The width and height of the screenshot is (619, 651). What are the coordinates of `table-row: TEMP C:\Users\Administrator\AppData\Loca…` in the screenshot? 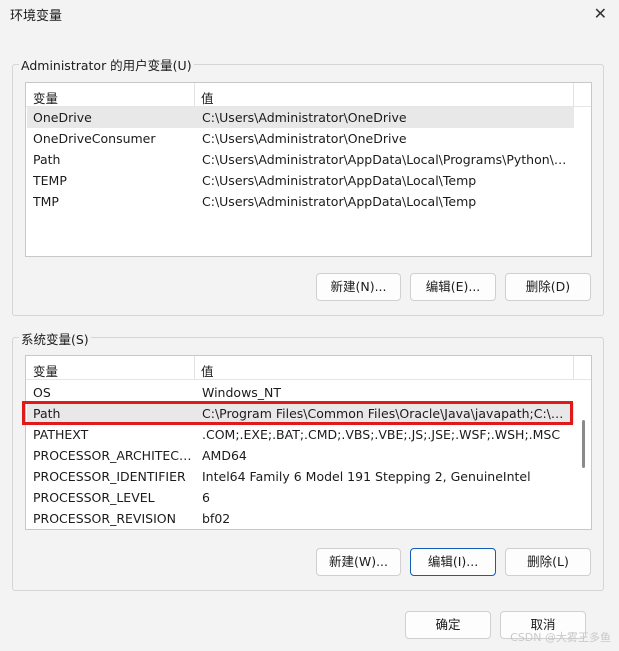 It's located at (300, 180).